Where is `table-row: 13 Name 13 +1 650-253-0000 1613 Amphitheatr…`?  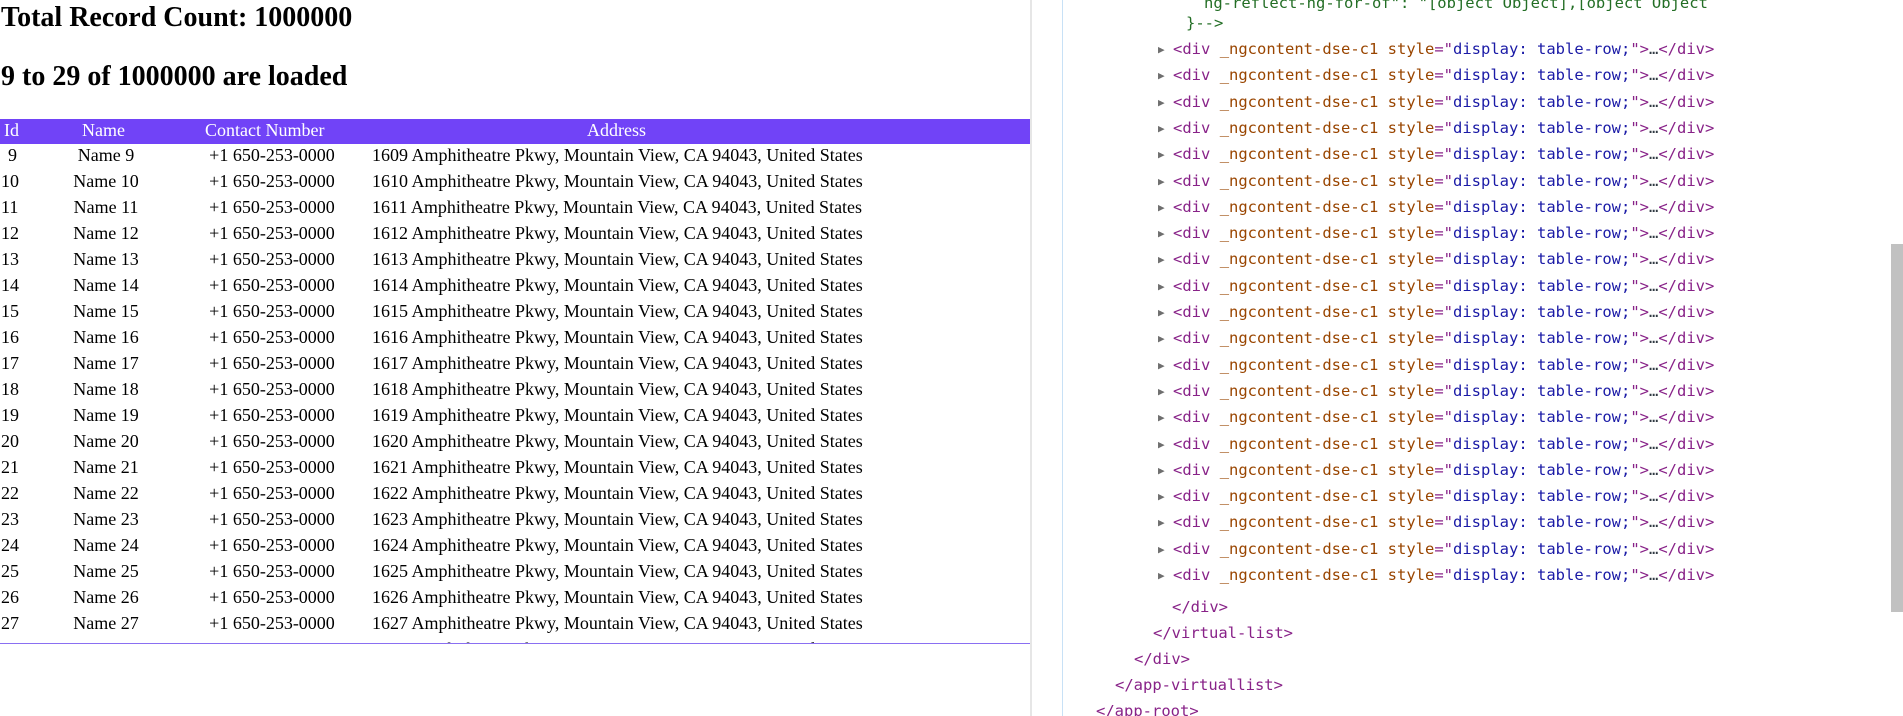 table-row: 13 Name 13 +1 650-253-0000 1613 Amphitheatr… is located at coordinates (515, 261).